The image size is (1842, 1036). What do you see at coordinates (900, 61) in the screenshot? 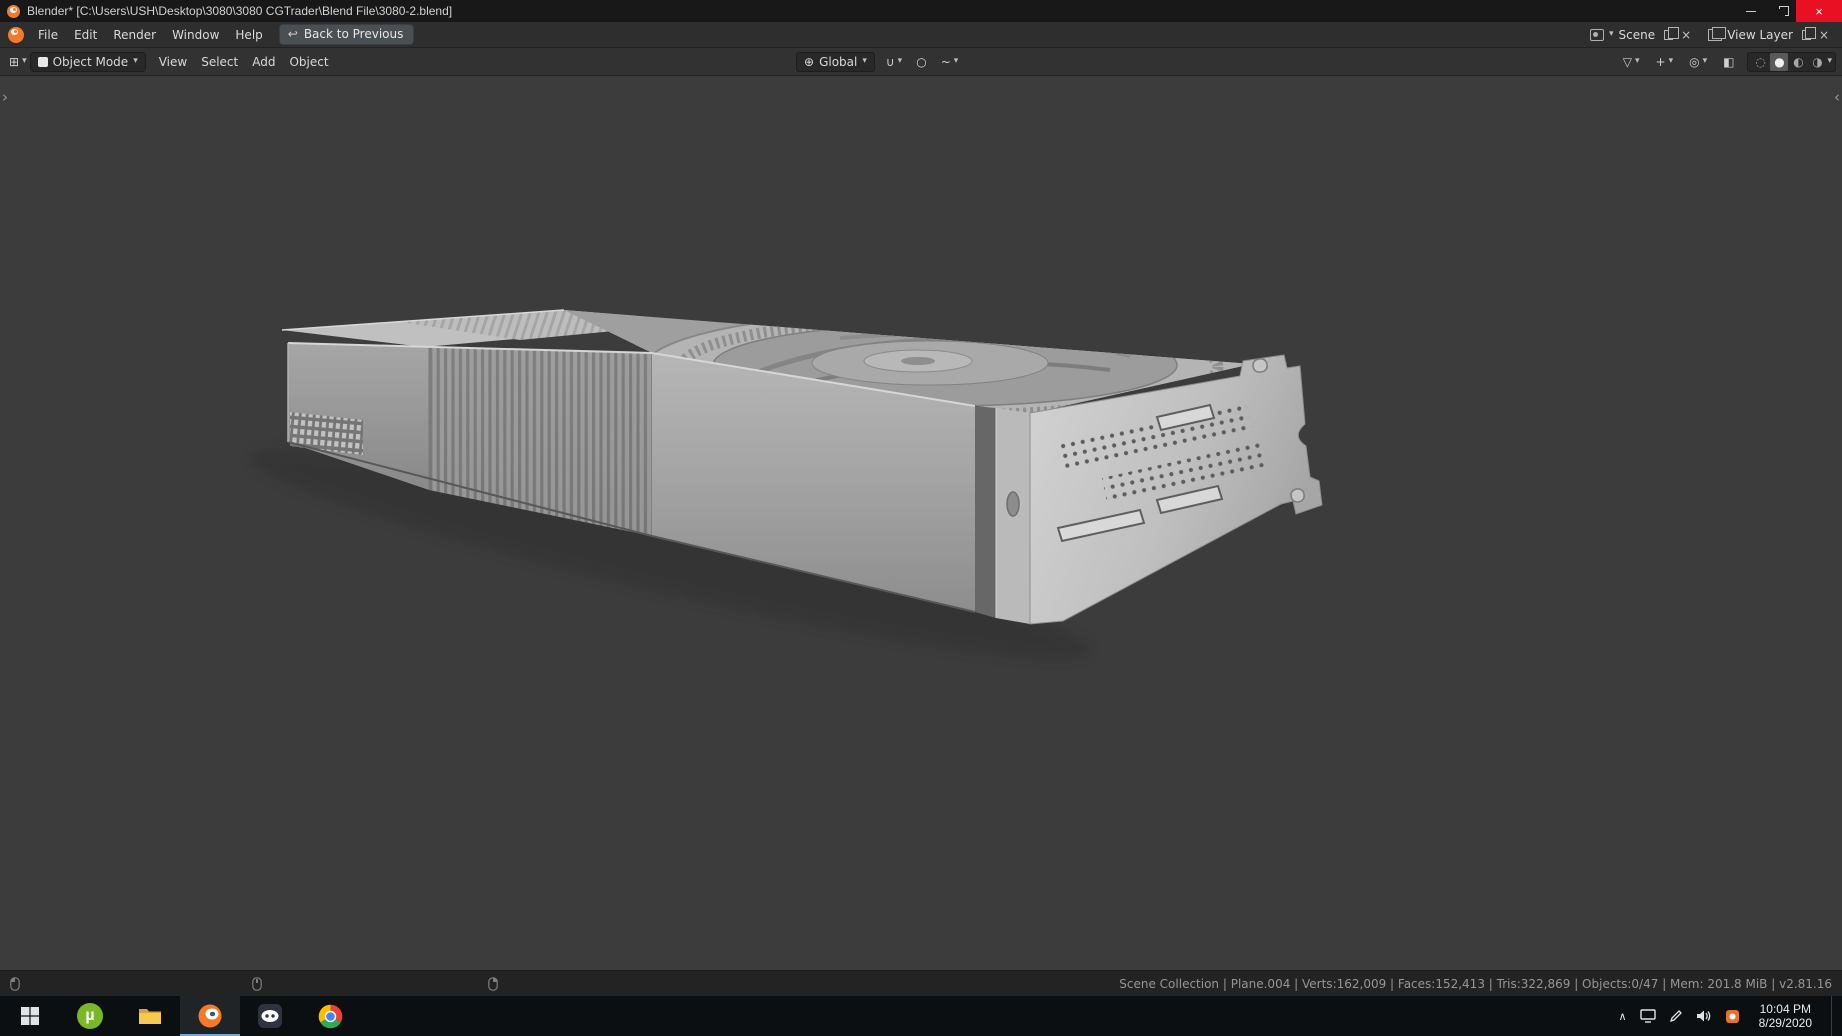
I see `snap-caret: ▾` at bounding box center [900, 61].